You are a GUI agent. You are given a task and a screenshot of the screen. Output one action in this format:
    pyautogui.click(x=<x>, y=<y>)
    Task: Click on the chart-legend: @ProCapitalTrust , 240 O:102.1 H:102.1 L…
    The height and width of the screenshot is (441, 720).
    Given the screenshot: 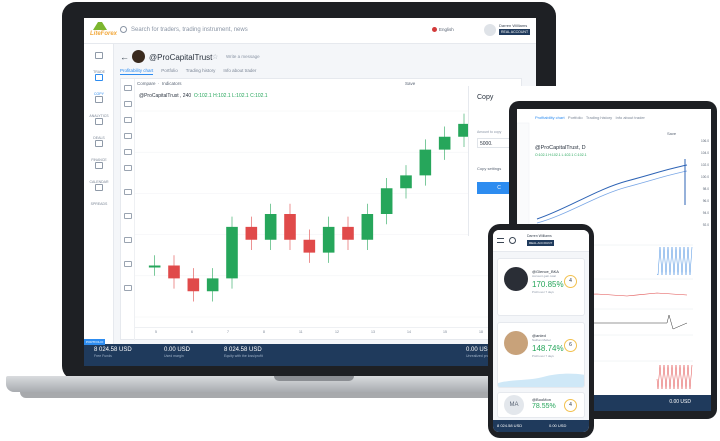 What is the action you would take?
    pyautogui.click(x=203, y=96)
    